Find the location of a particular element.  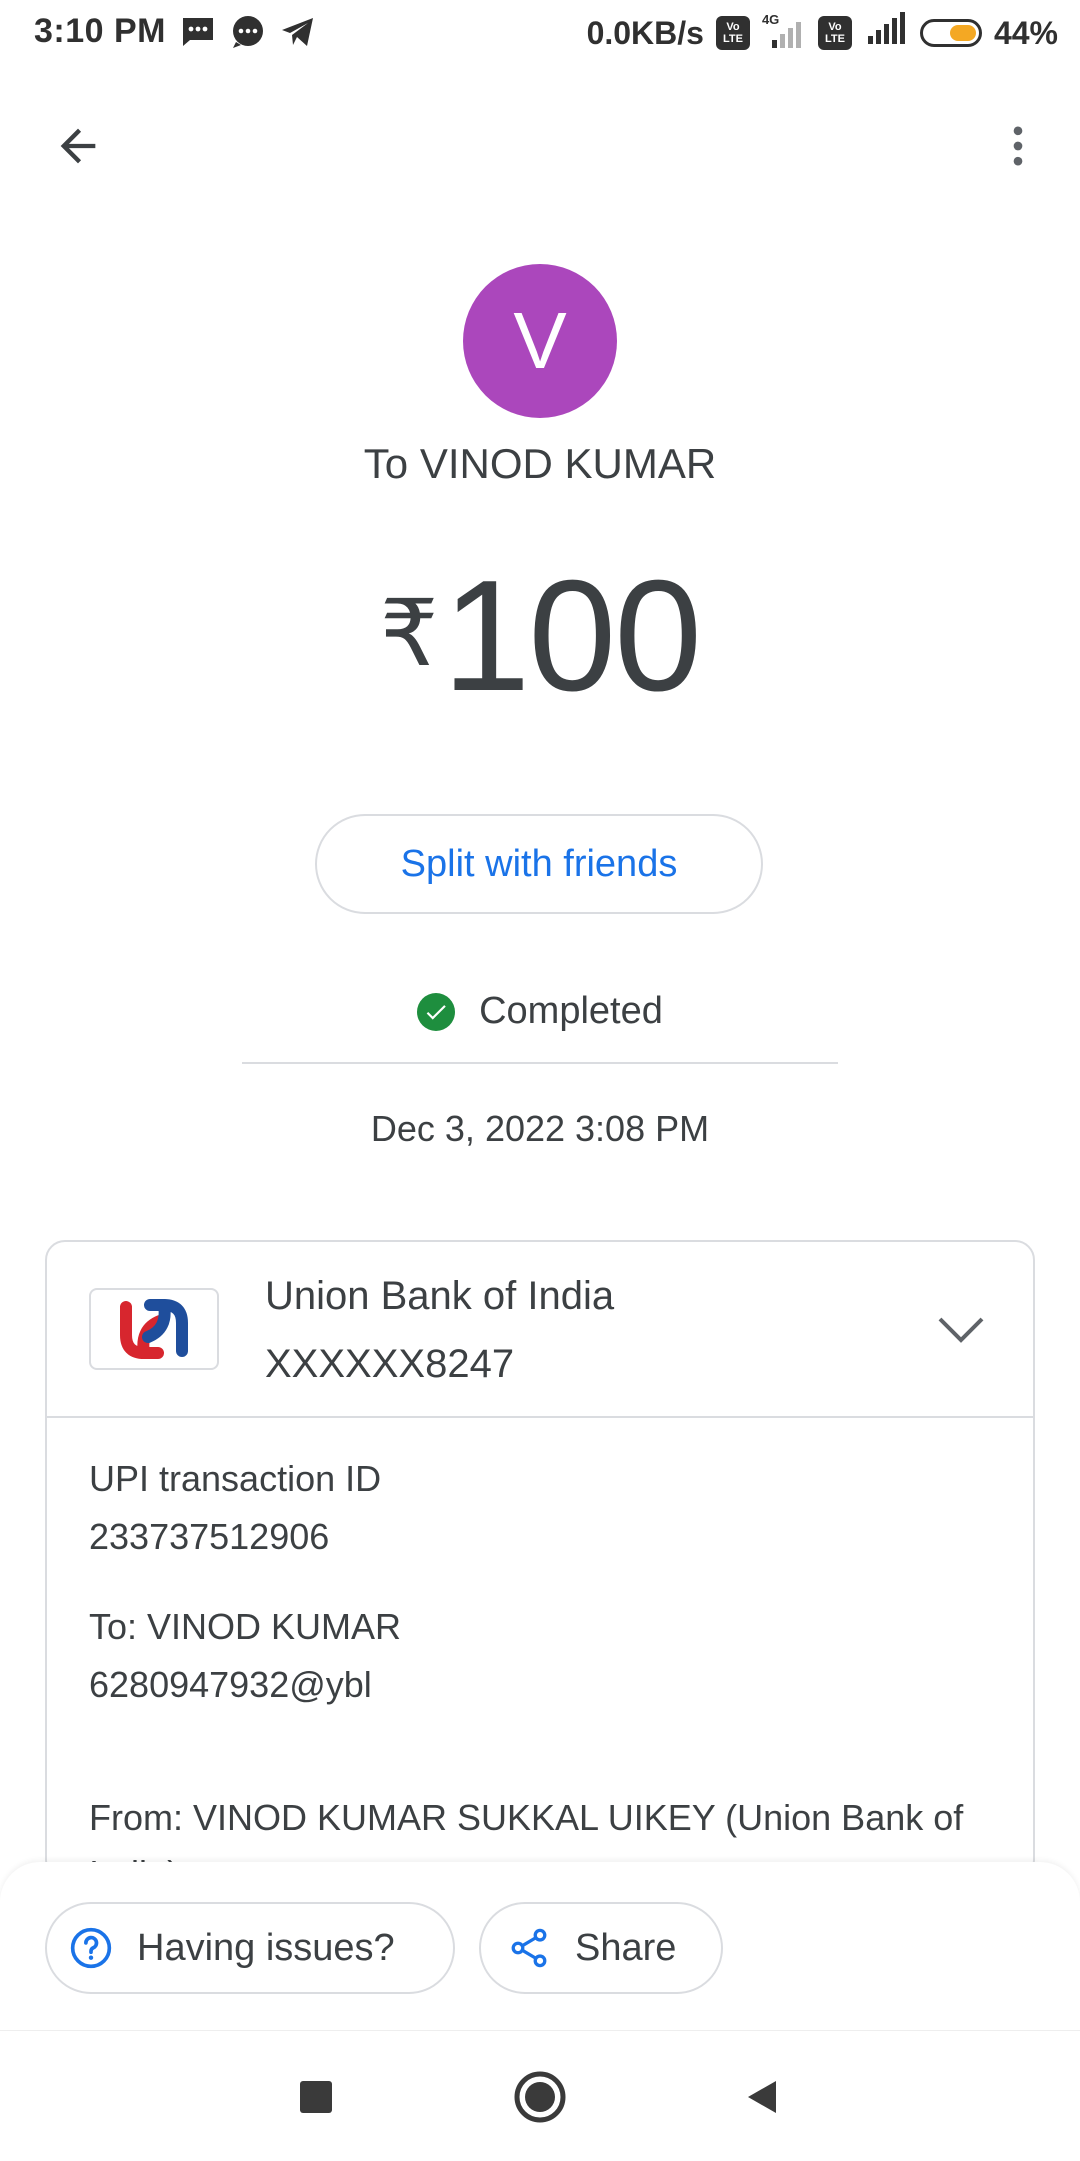

system-nav-bar is located at coordinates (540, 2095).